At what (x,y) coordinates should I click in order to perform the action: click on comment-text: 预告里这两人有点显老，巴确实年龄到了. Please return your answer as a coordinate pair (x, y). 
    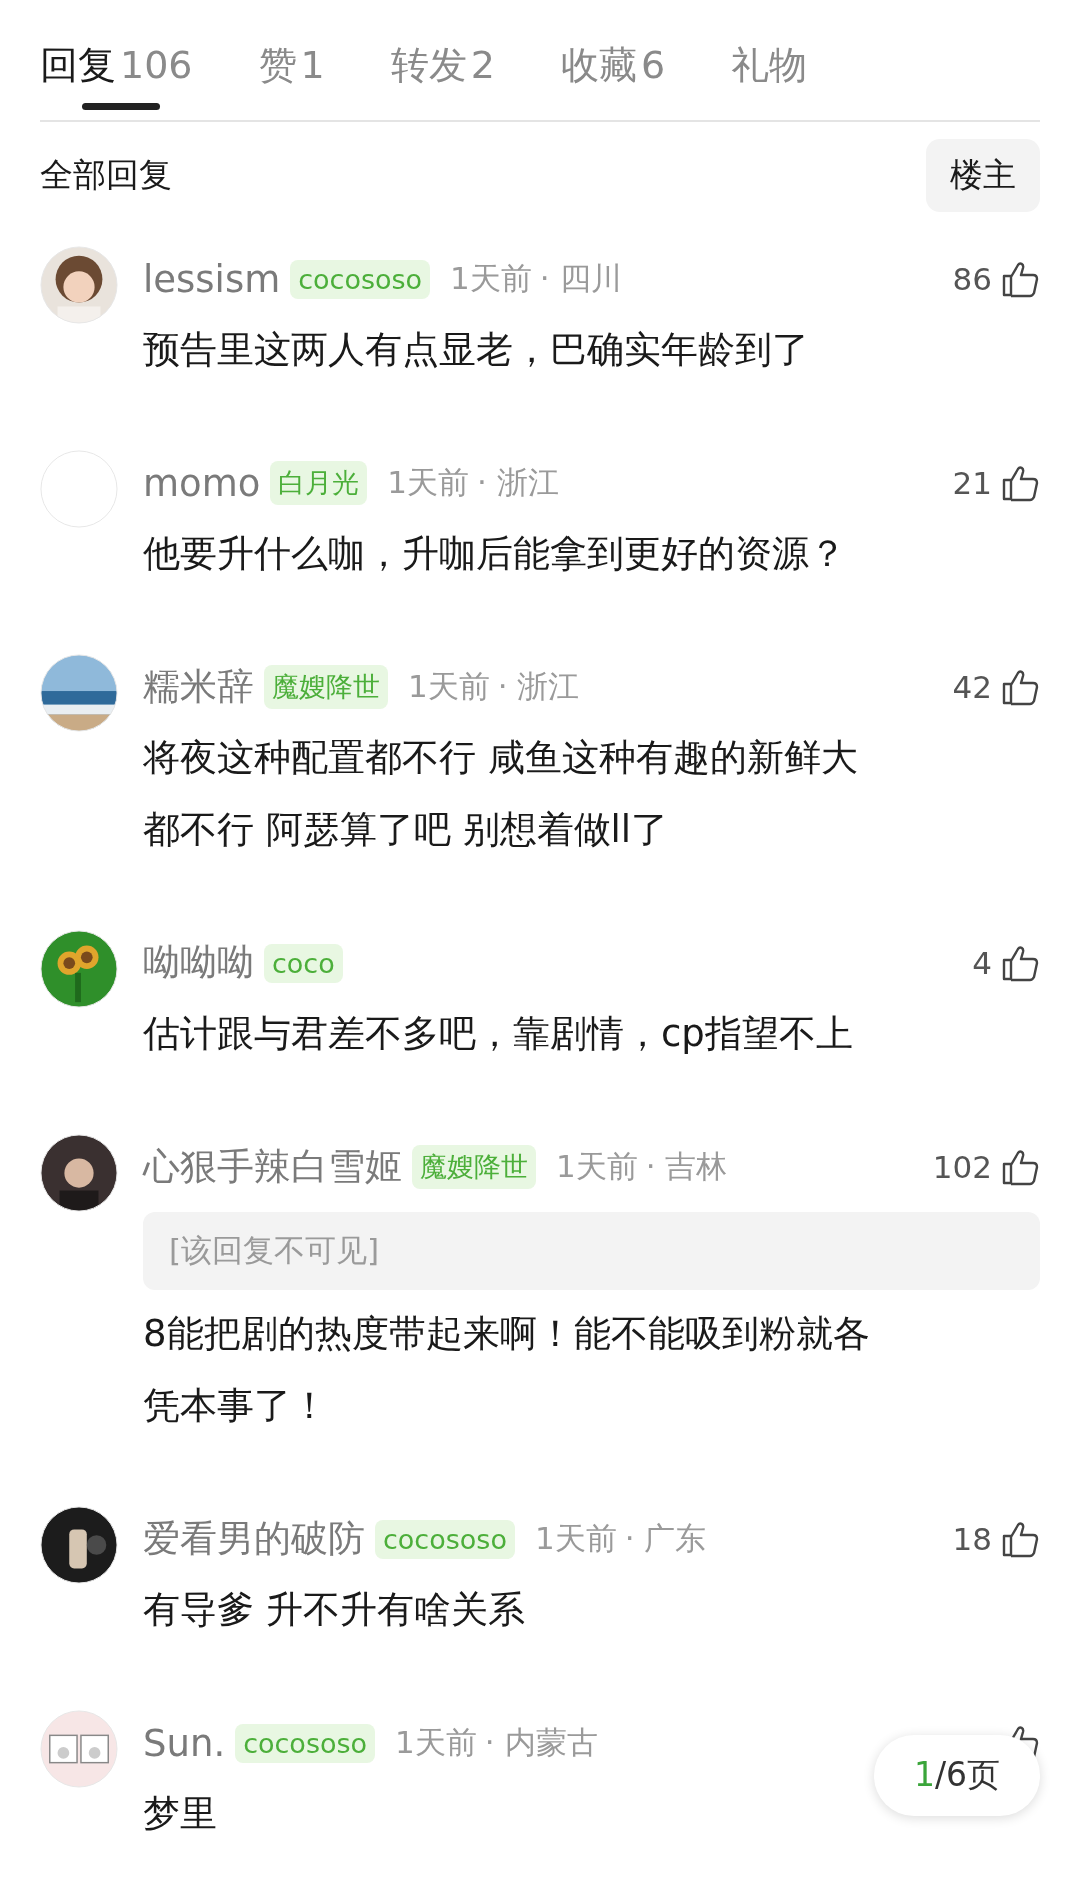
    Looking at the image, I should click on (476, 350).